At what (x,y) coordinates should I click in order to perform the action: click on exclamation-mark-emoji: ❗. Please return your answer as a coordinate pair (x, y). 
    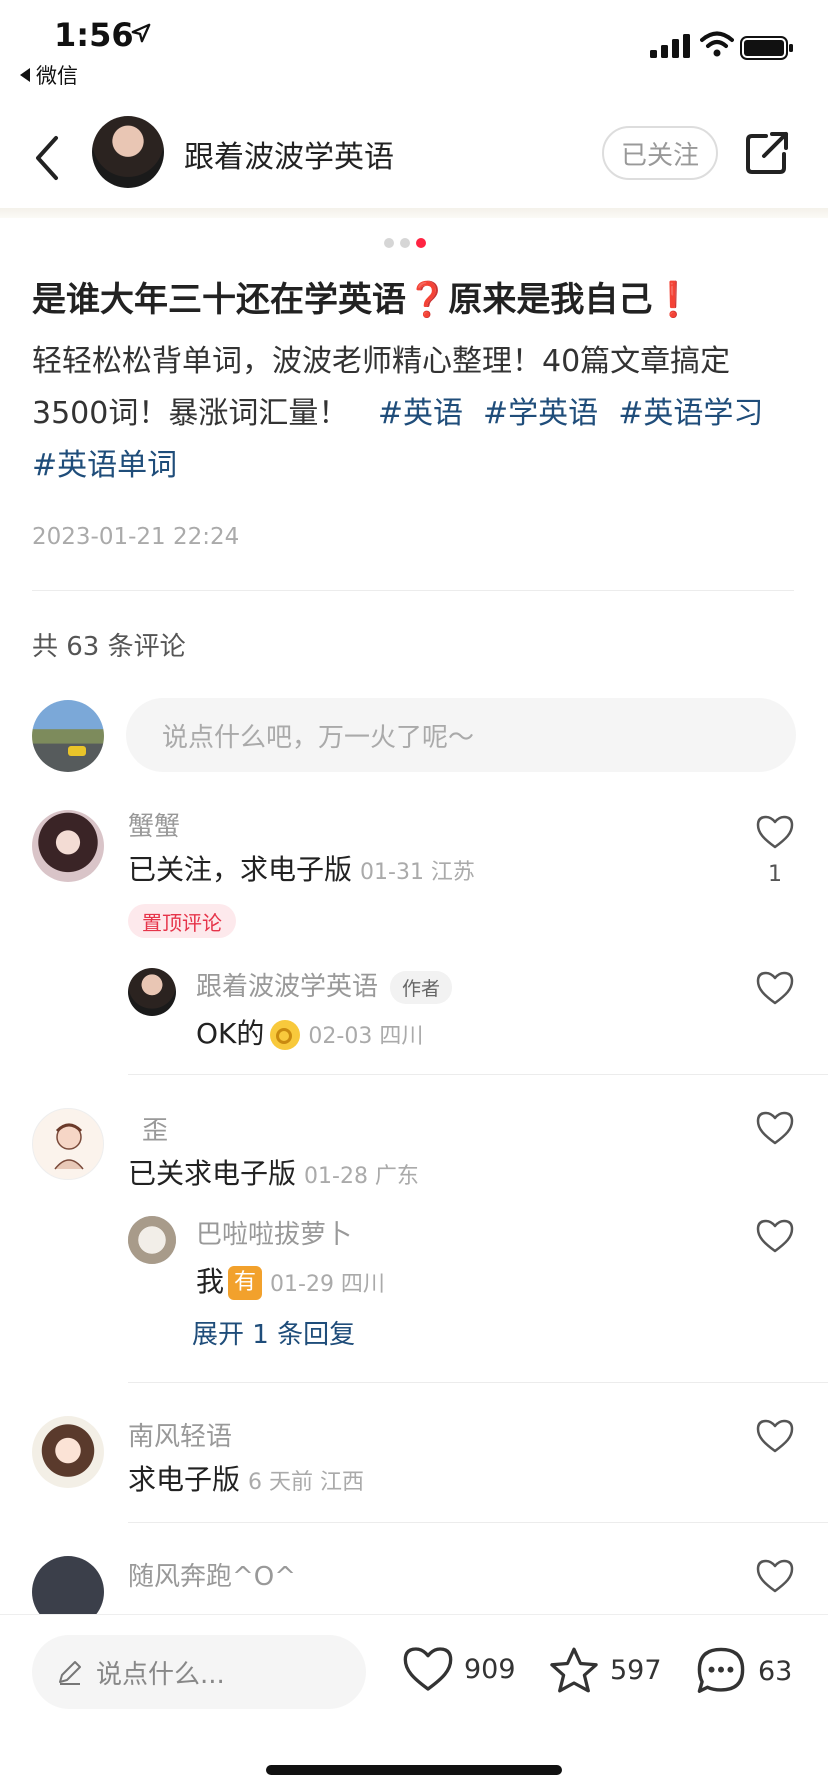
    Looking at the image, I should click on (673, 300).